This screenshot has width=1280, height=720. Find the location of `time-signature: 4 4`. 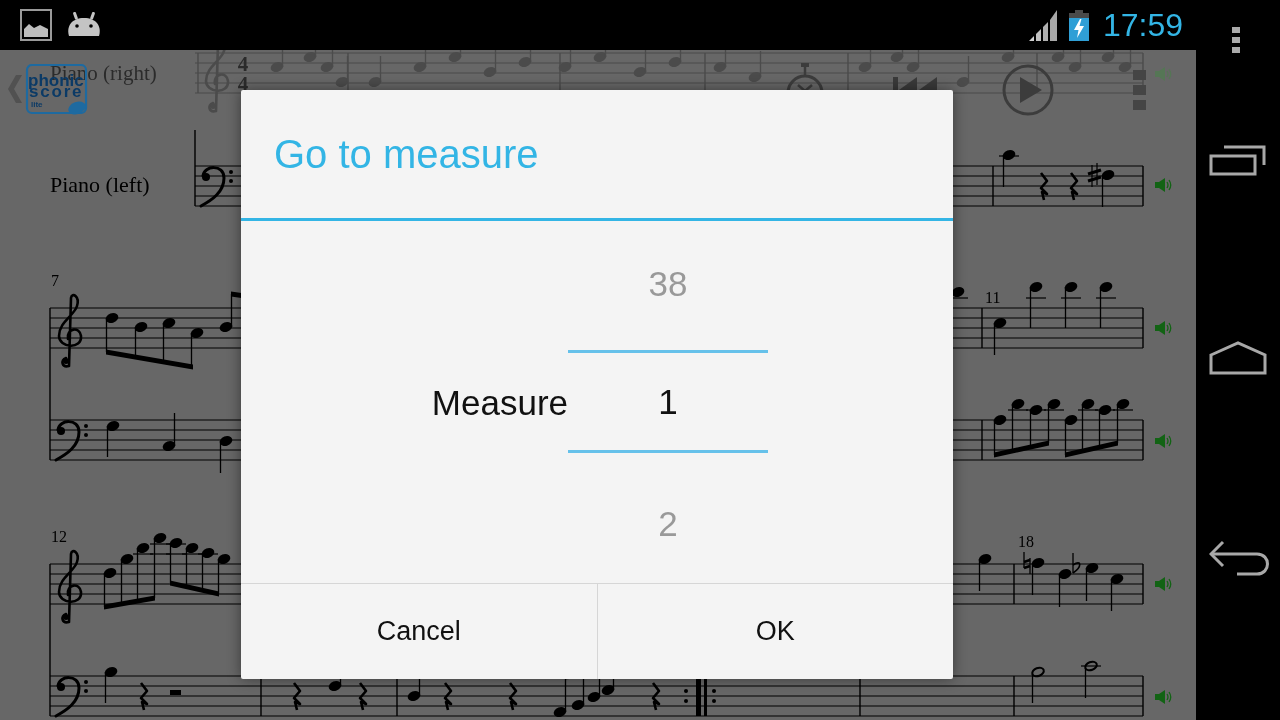

time-signature: 4 4 is located at coordinates (243, 74).